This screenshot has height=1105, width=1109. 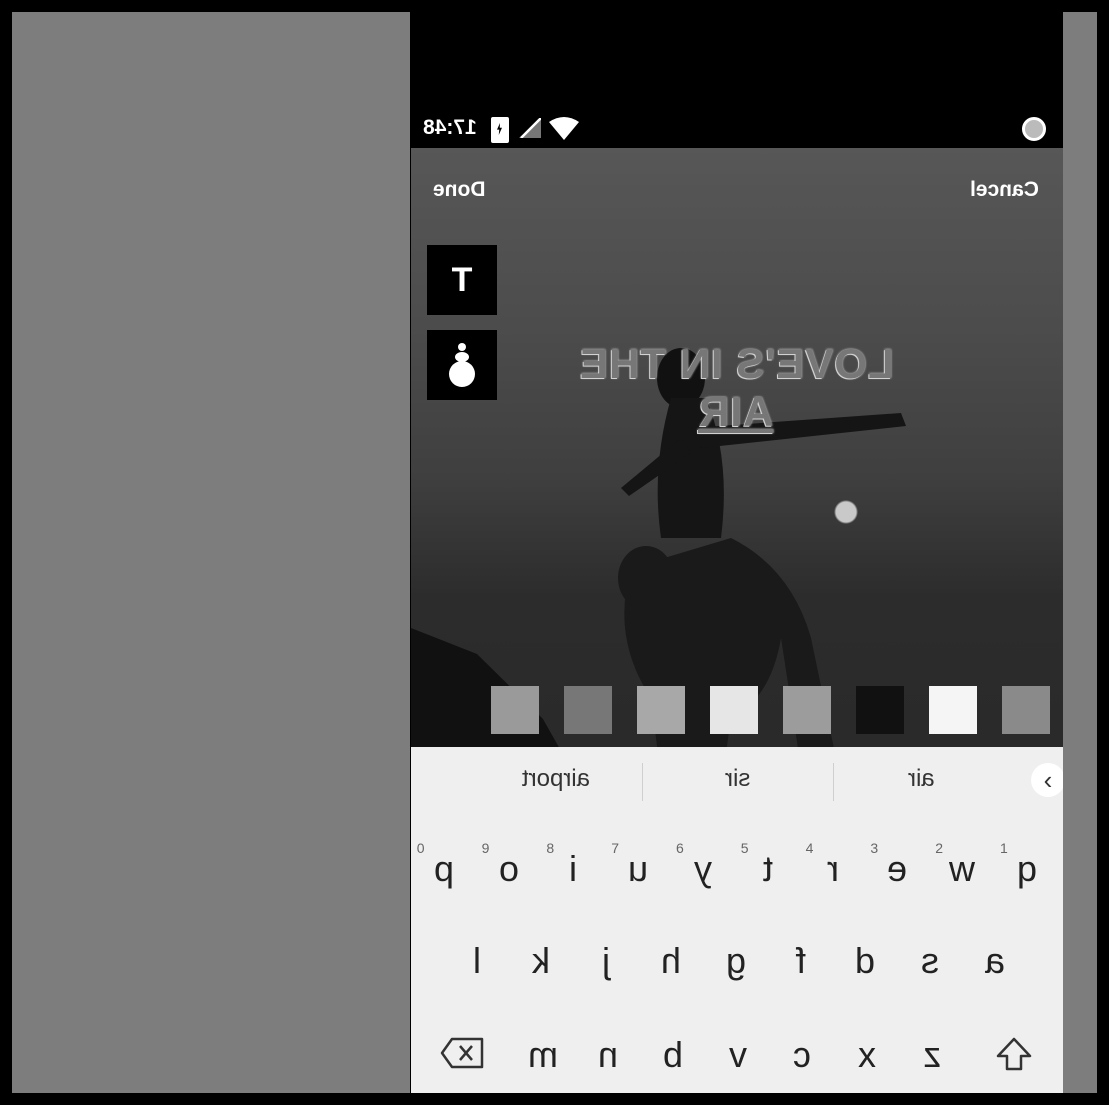 I want to click on key-l: l, so click(x=477, y=961).